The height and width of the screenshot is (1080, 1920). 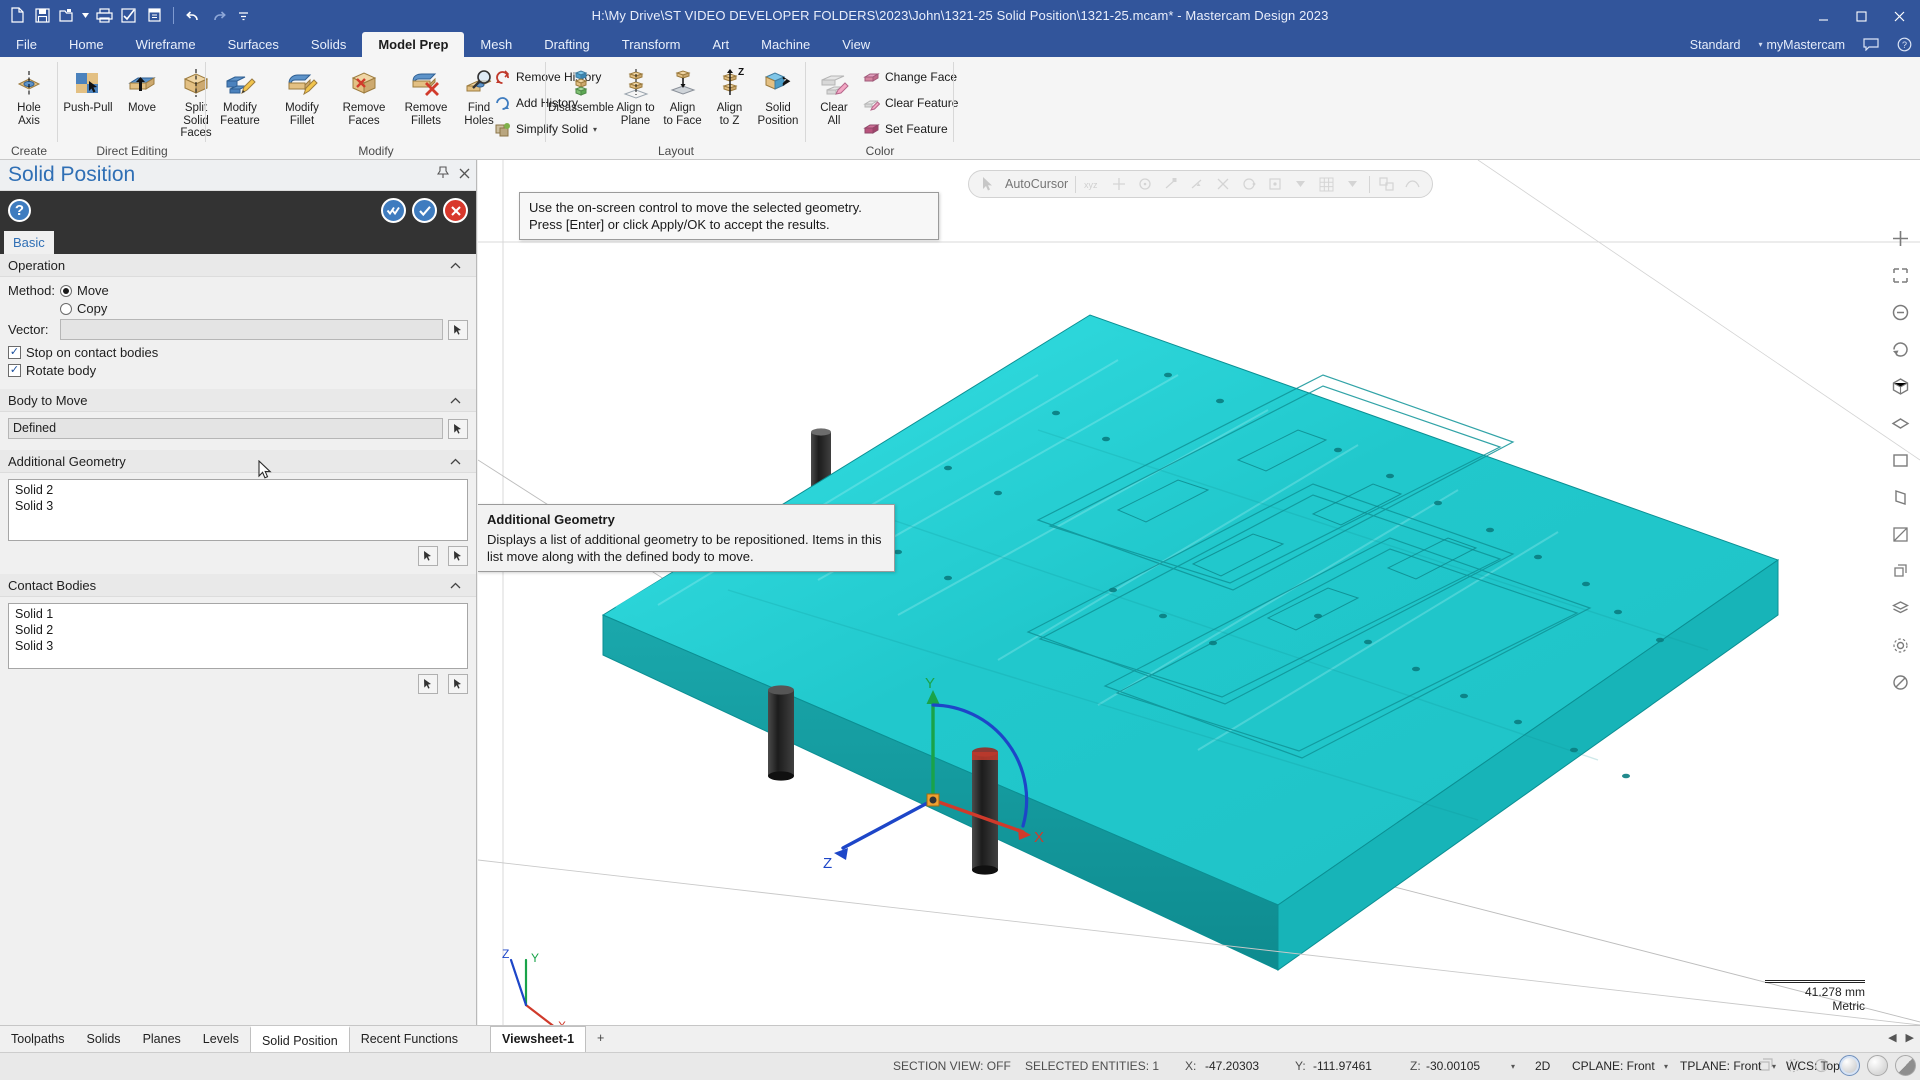 I want to click on contact-bodies-list: Solid 1 Solid 2 Solid 3, so click(x=238, y=636).